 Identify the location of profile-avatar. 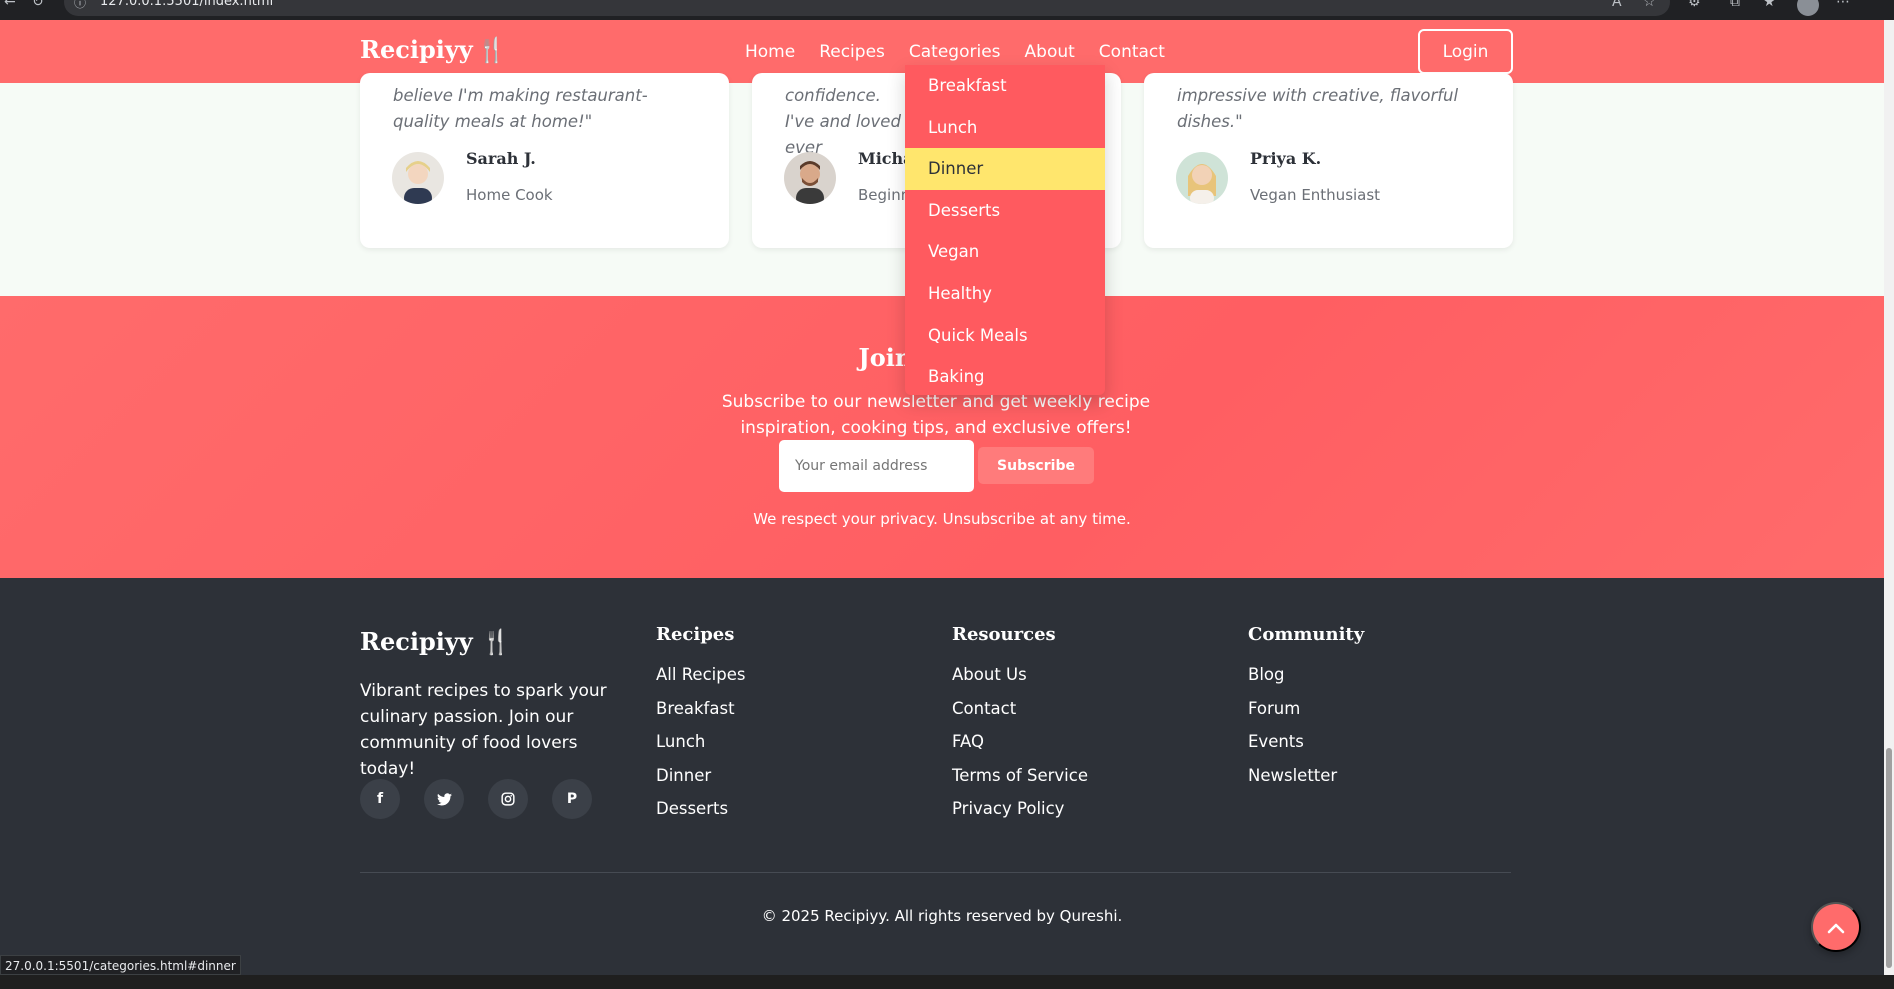
(1808, 8).